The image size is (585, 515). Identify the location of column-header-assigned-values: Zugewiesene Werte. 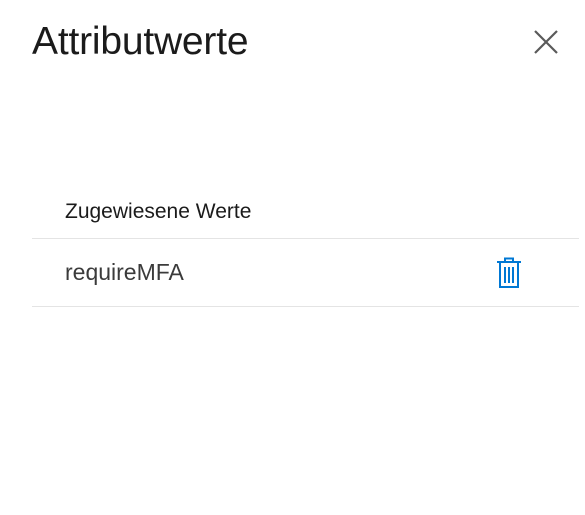
(158, 211).